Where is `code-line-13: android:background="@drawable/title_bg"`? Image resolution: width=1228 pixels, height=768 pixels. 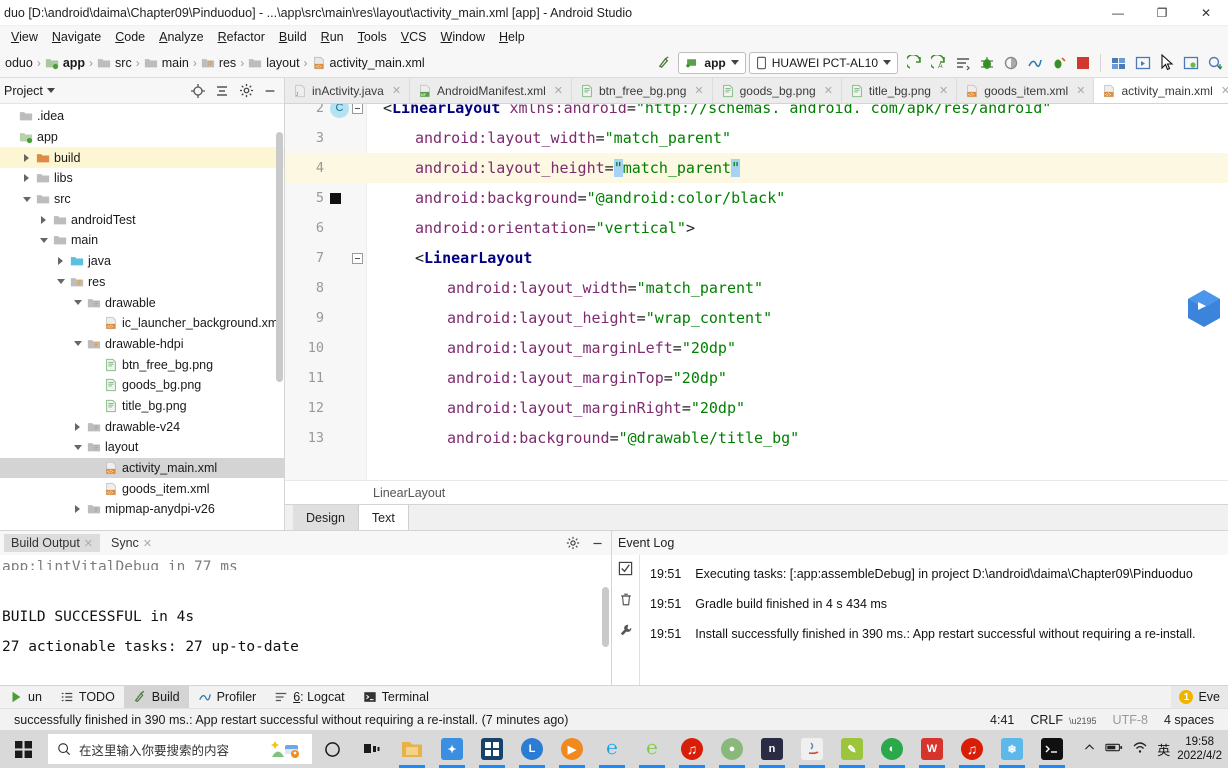
code-line-13: android:background="@drawable/title_bg" is located at coordinates (797, 438).